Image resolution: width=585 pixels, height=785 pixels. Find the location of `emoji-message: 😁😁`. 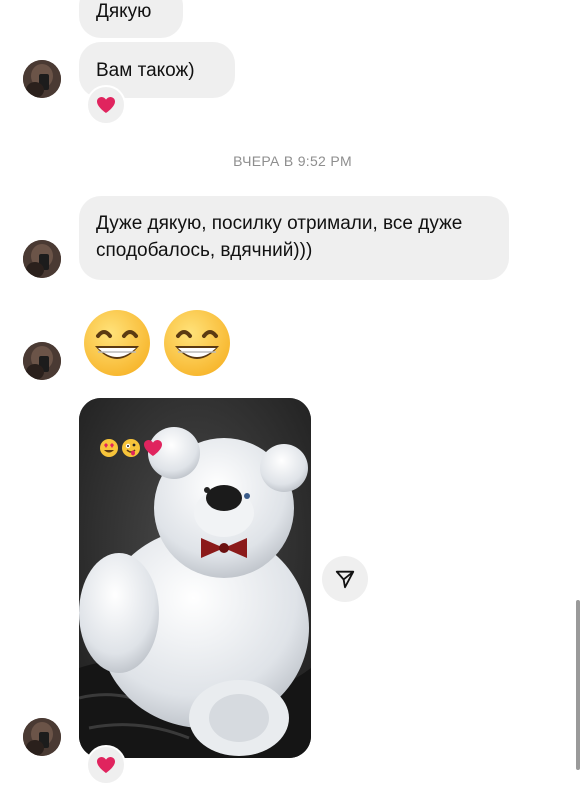

emoji-message: 😁😁 is located at coordinates (159, 344).